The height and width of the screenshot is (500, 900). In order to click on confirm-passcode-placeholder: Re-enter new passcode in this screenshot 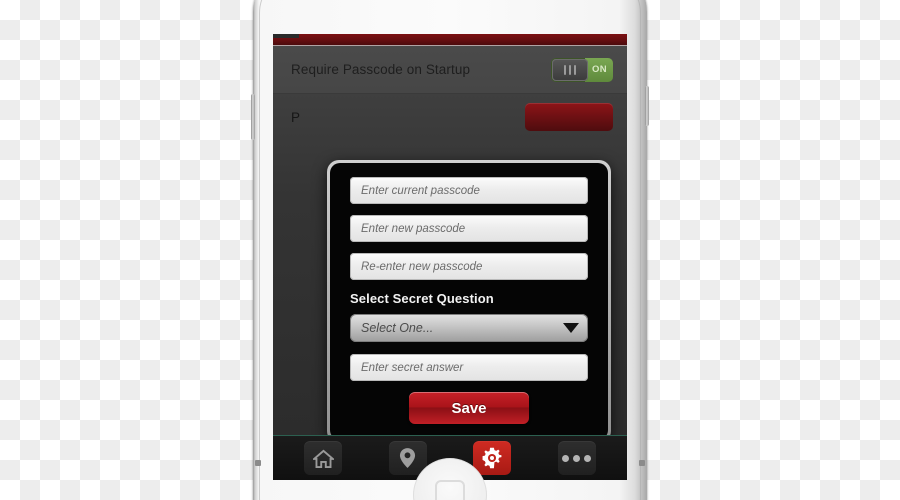, I will do `click(422, 266)`.